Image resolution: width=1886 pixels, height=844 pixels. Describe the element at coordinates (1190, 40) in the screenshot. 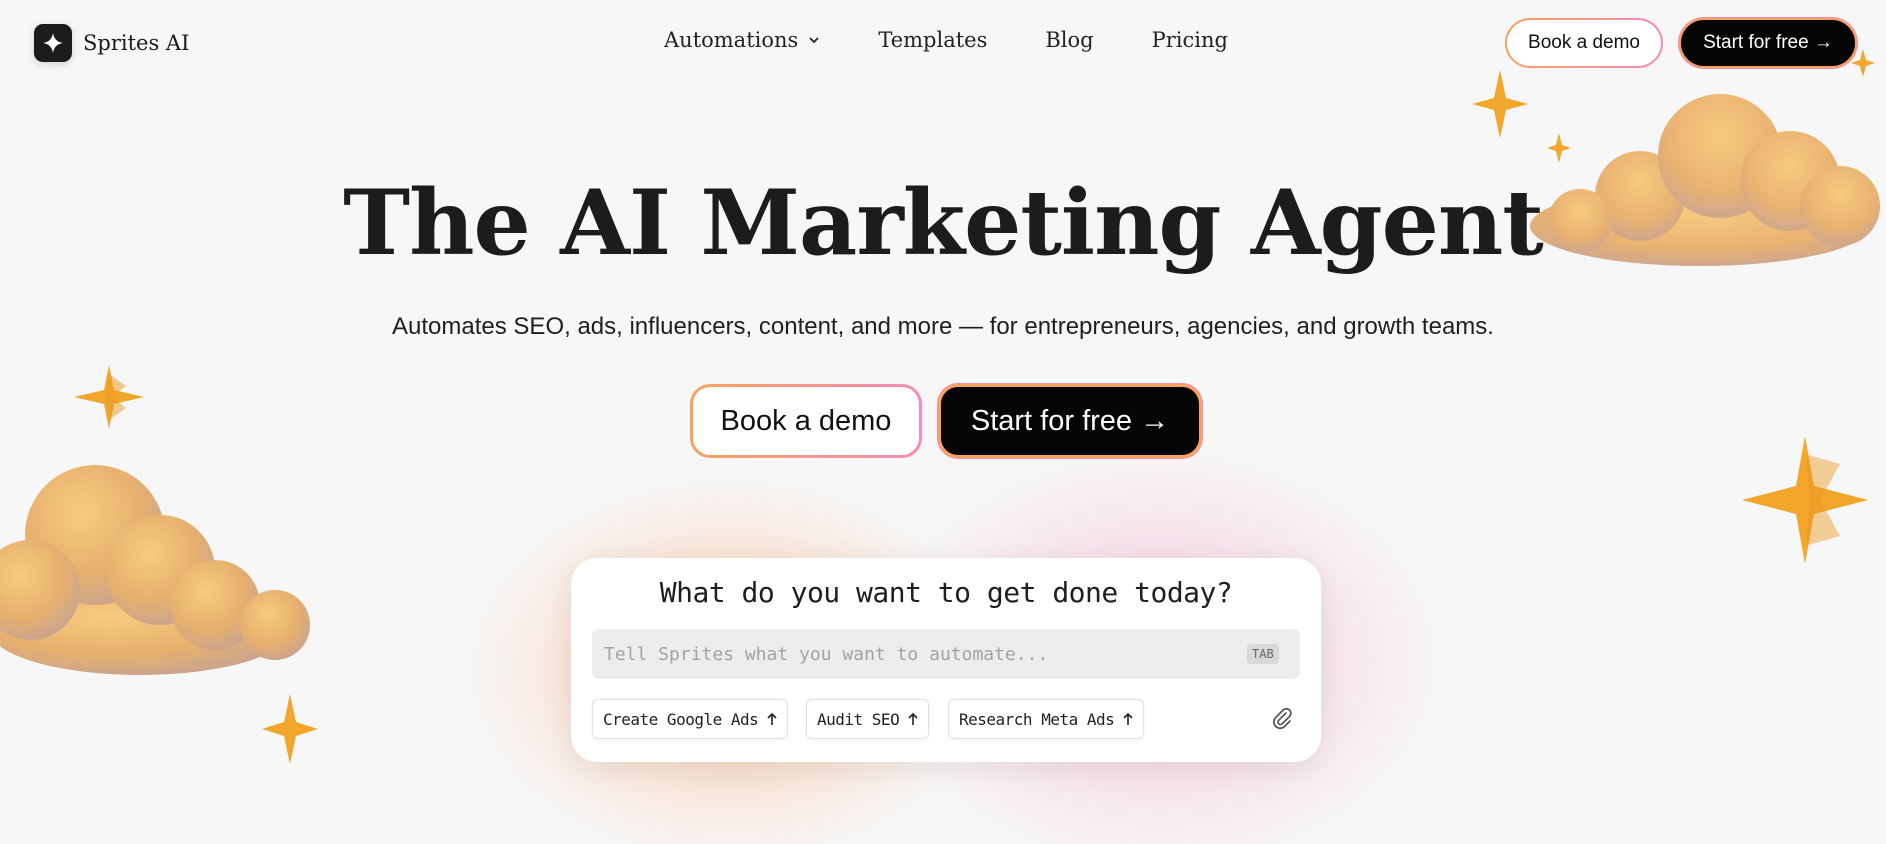

I see `nav-link-pricing: Pricing` at that location.